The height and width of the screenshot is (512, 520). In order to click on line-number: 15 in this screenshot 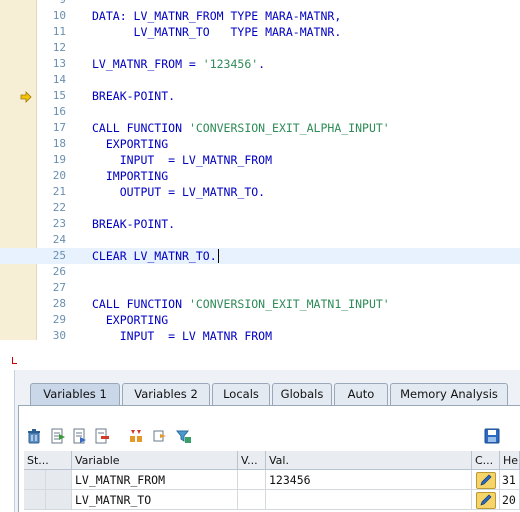, I will do `click(59, 95)`.